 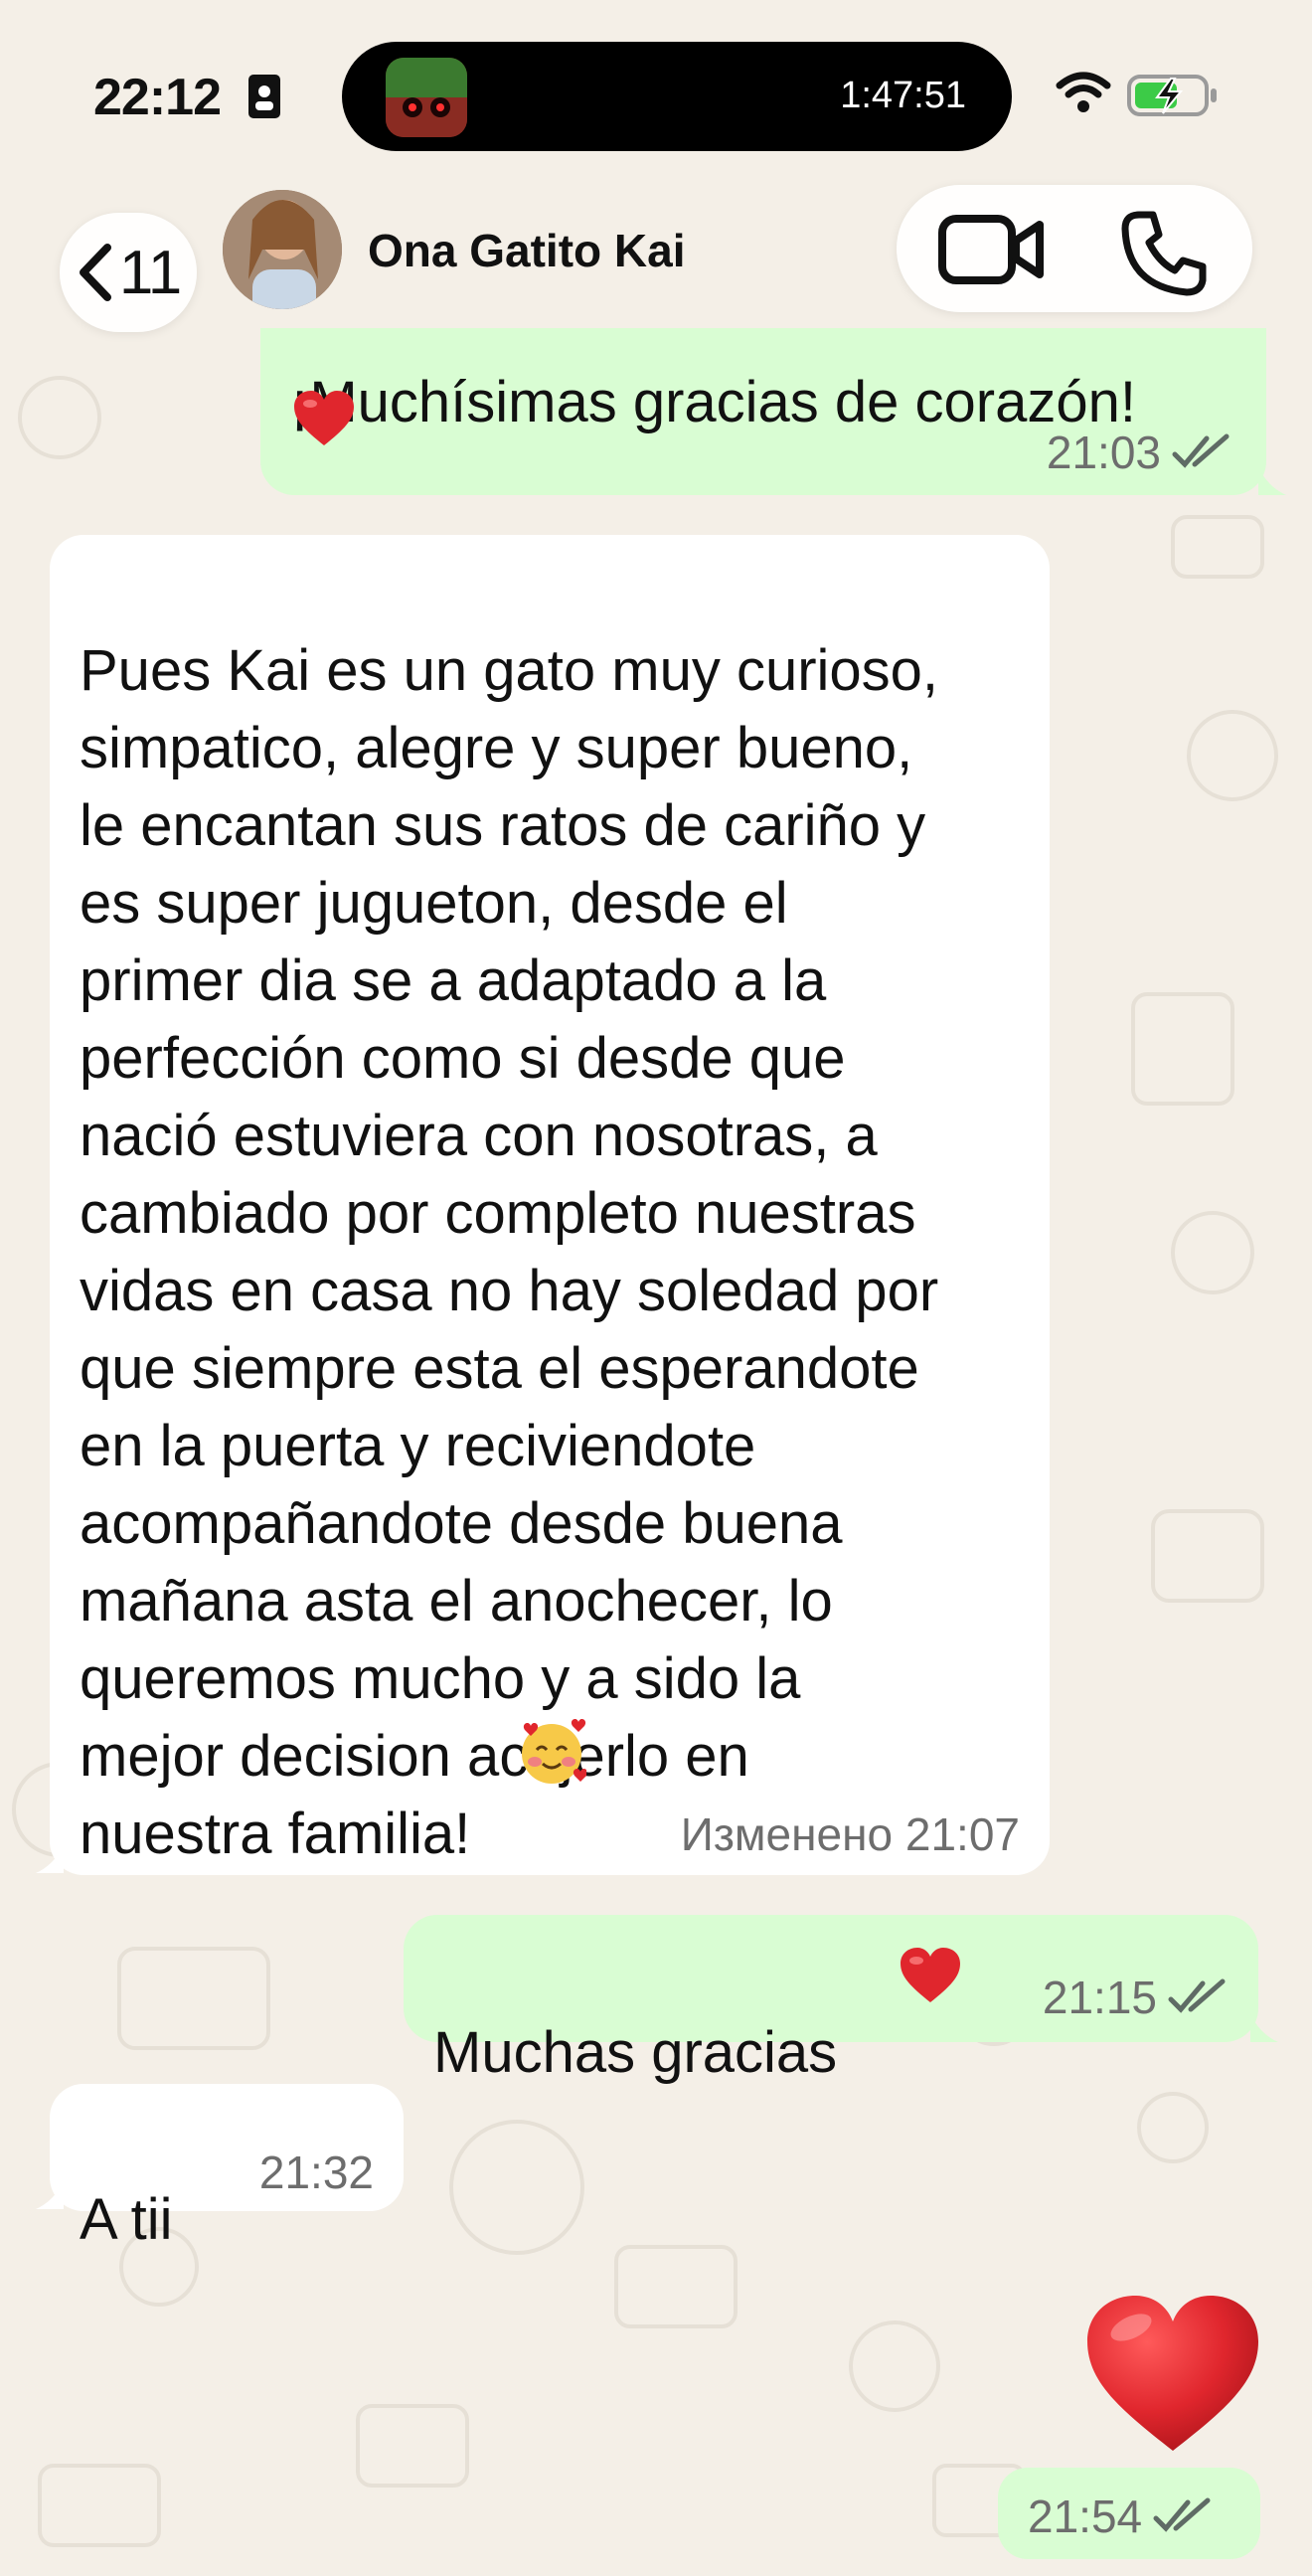 What do you see at coordinates (282, 249) in the screenshot?
I see `contact-avatar` at bounding box center [282, 249].